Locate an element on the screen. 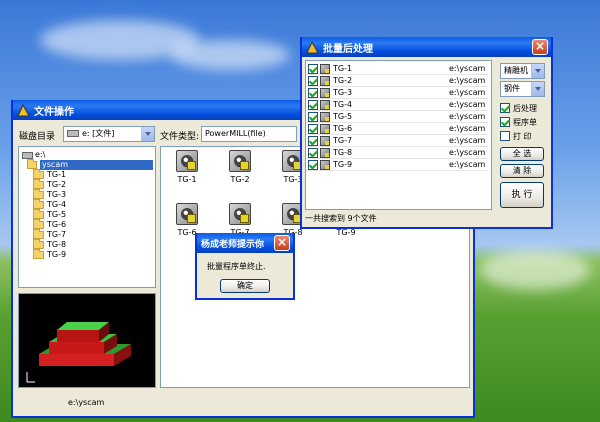 This screenshot has width=600, height=422. tree-item-label: TG-7 is located at coordinates (57, 234).